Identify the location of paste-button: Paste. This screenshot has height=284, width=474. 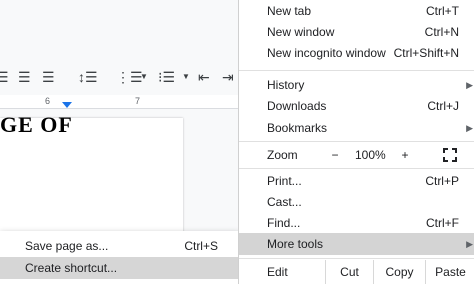
(449, 272).